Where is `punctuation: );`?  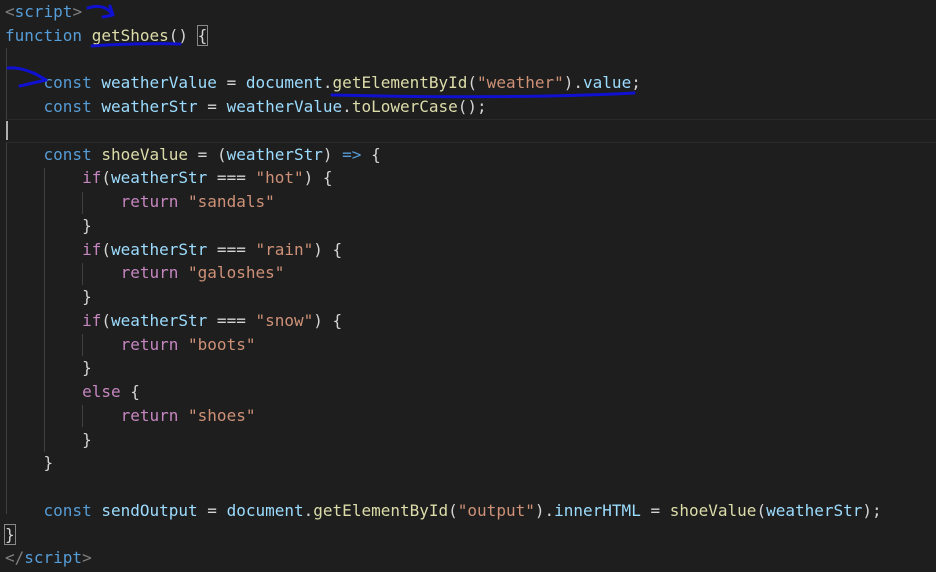 punctuation: ); is located at coordinates (872, 510).